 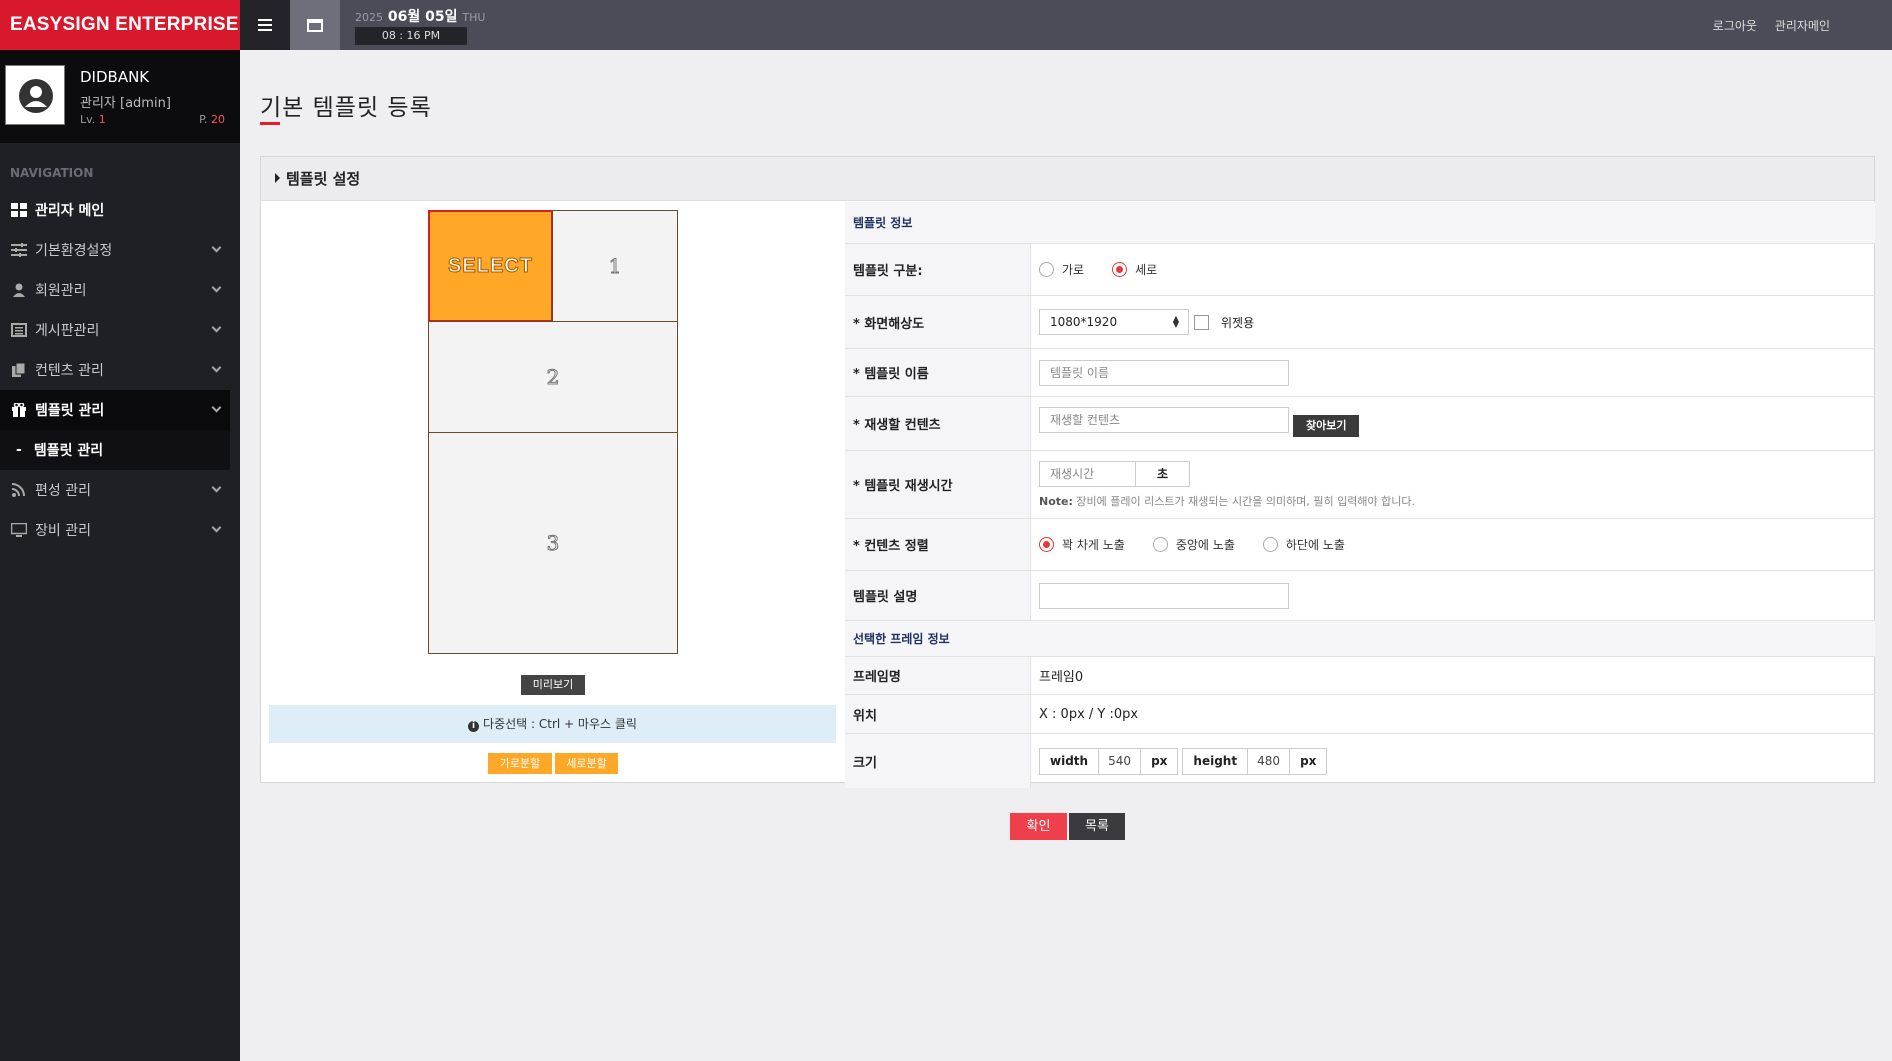 I want to click on preview-button: 미리보기, so click(x=553, y=685).